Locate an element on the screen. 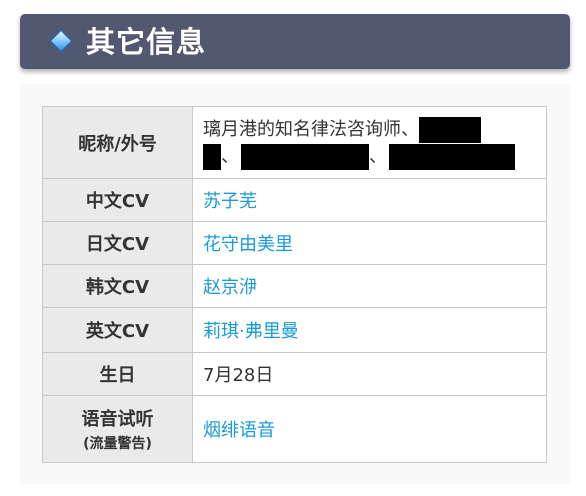  table-row-jp-cv: 日文CV 花守由美里 is located at coordinates (294, 242).